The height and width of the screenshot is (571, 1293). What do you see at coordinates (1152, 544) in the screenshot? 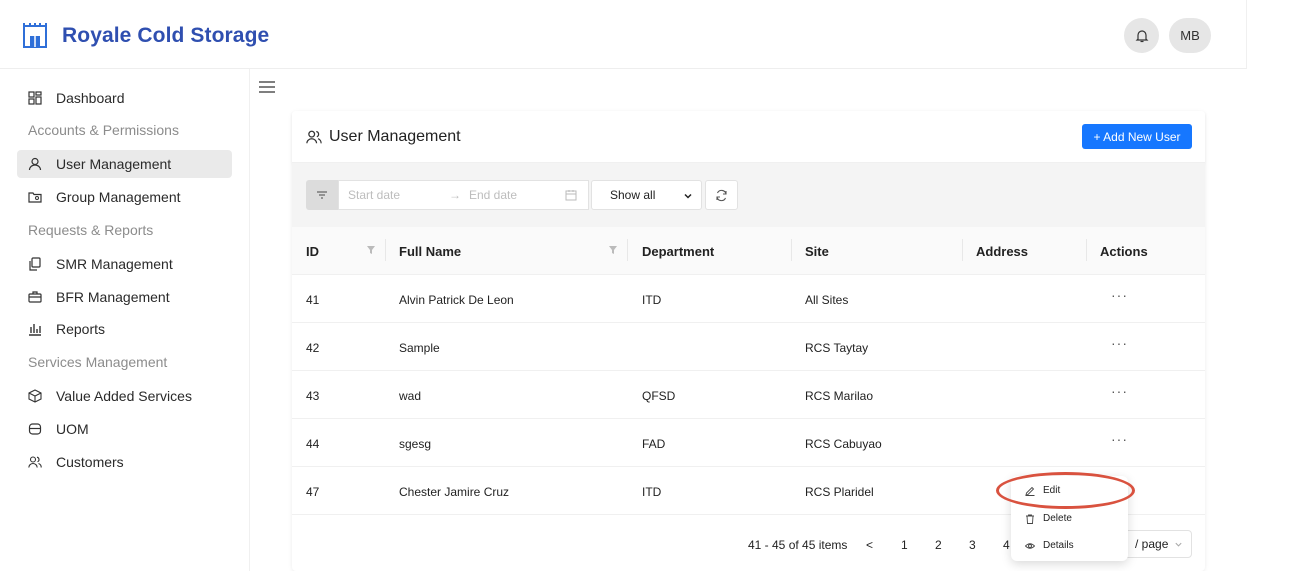
I see `page-size-value: / page` at bounding box center [1152, 544].